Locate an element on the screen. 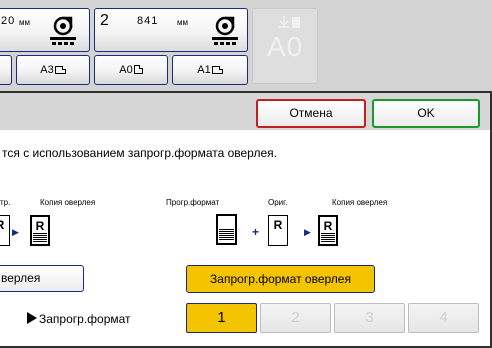  roll-tray-2-button: 2 841 мм is located at coordinates (171, 30).